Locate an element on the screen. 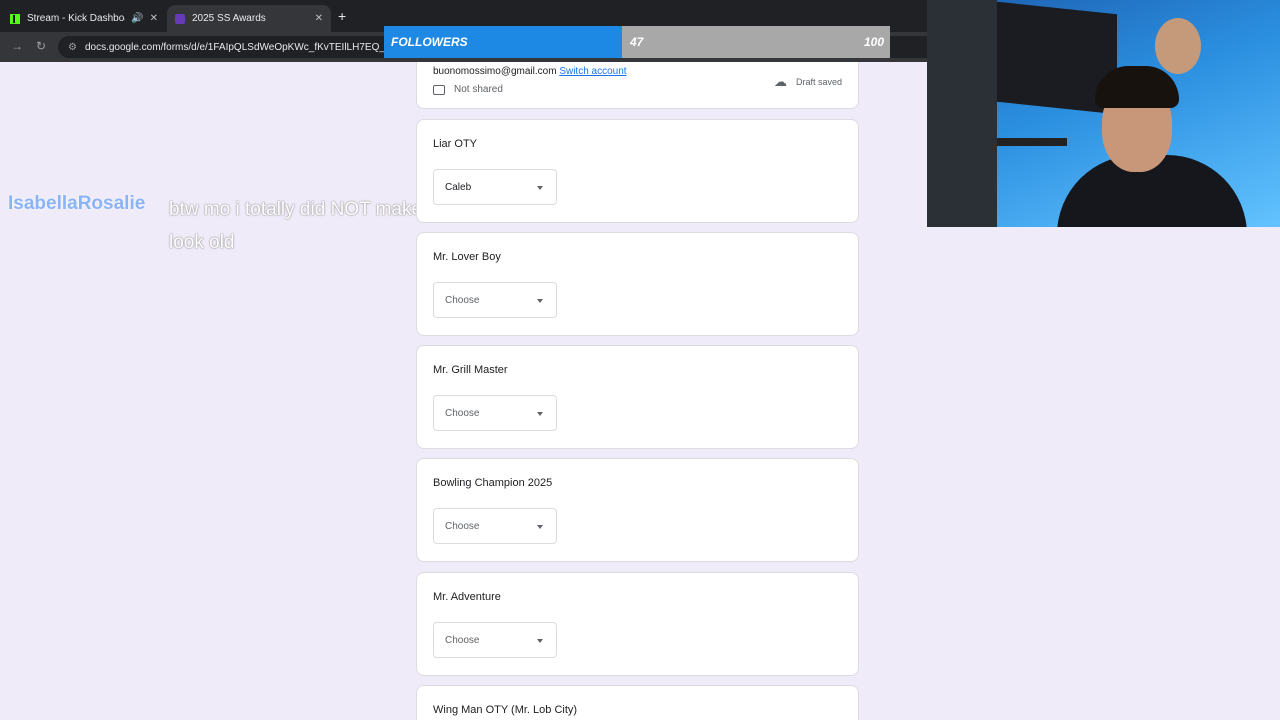 The image size is (1280, 720). tab-title: 2025 SS Awards is located at coordinates (229, 18).